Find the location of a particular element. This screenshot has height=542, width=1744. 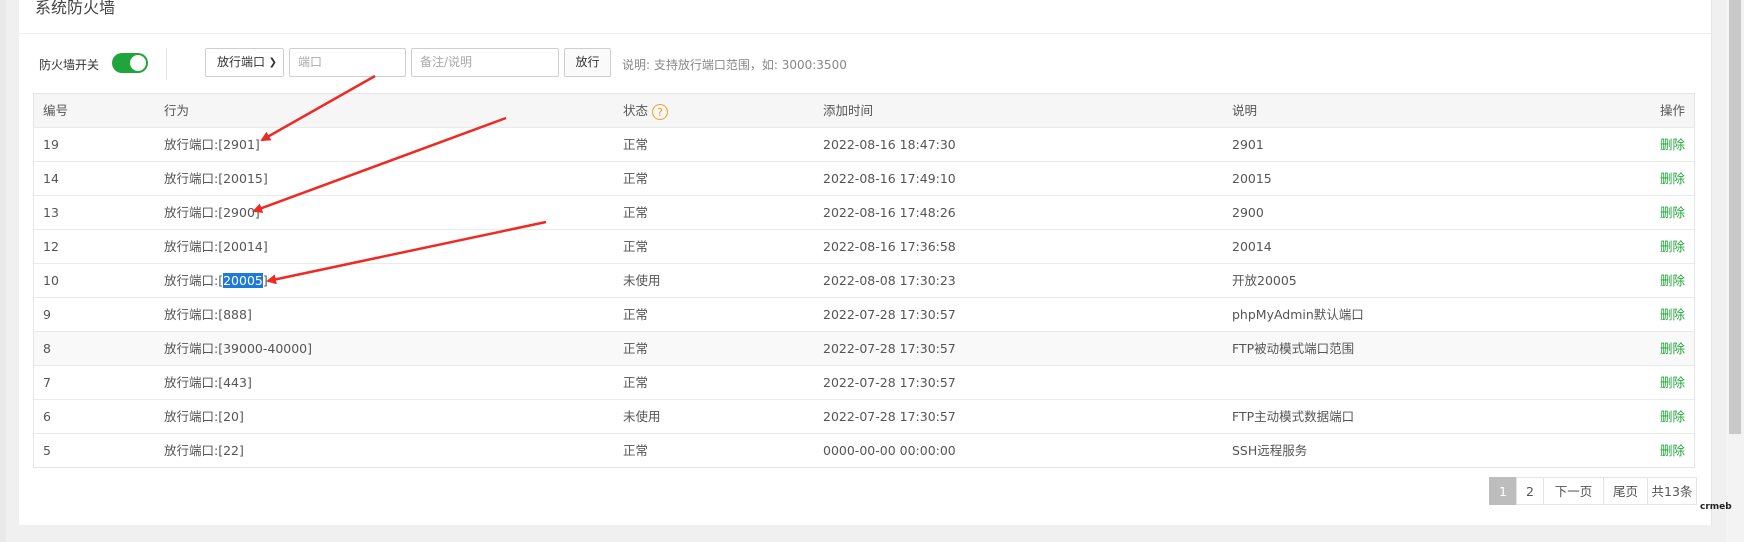

help-icon: ? is located at coordinates (660, 111).